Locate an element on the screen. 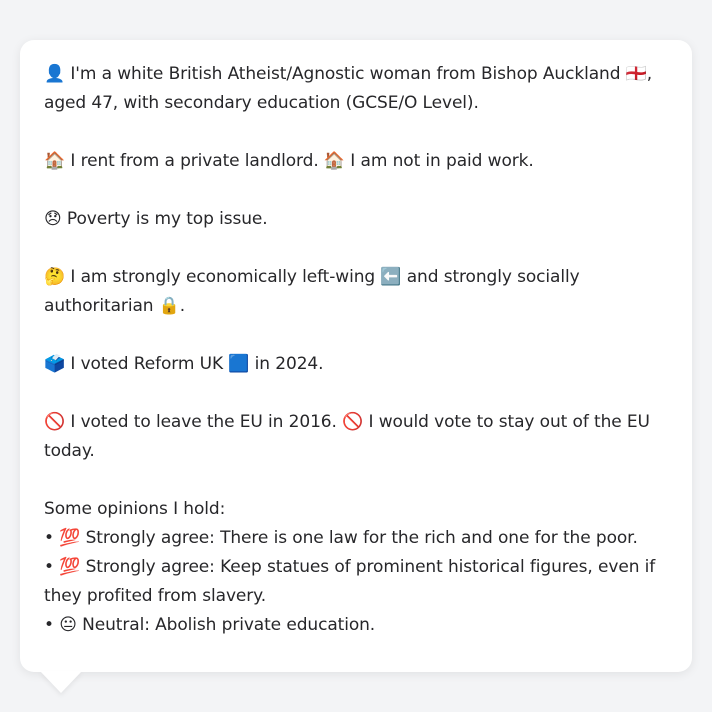 Image resolution: width=712 pixels, height=712 pixels. persona-vote-2024: 🗳️ I voted Reform UK 🟦 in 2024. is located at coordinates (184, 364).